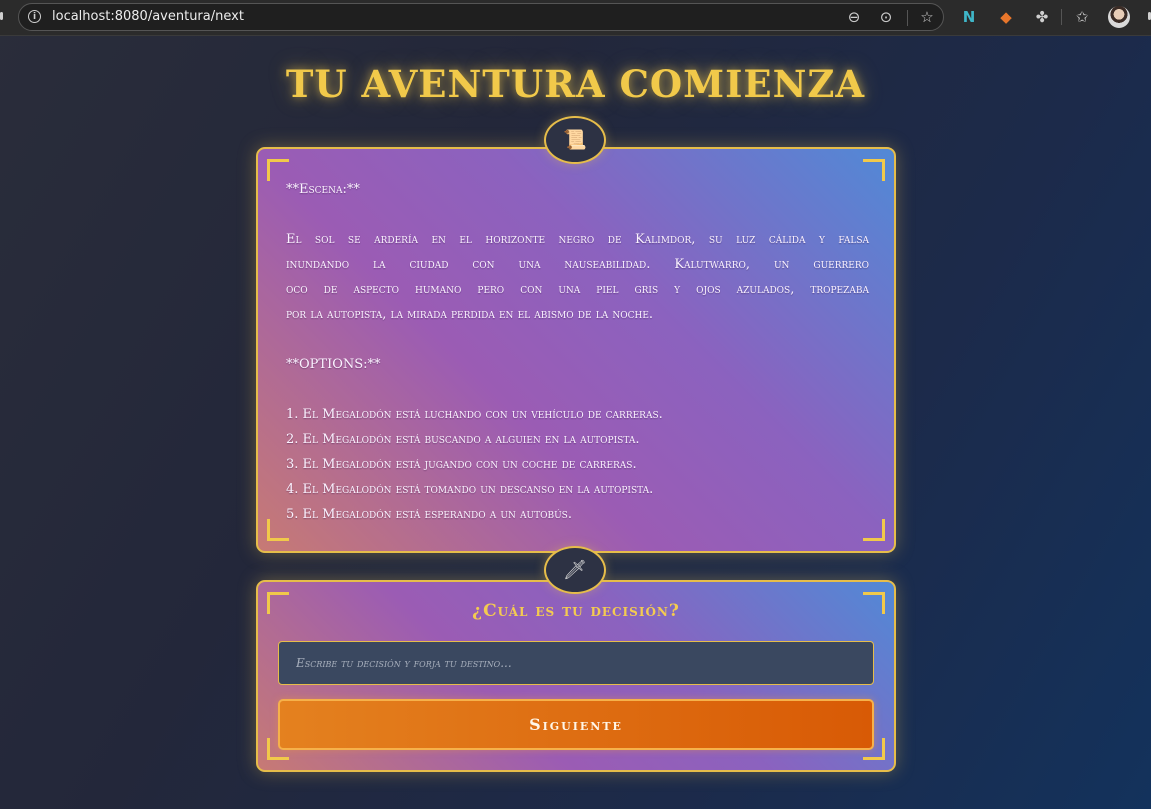 The height and width of the screenshot is (809, 1151). Describe the element at coordinates (969, 17) in the screenshot. I see `extension-n-icon: N` at that location.